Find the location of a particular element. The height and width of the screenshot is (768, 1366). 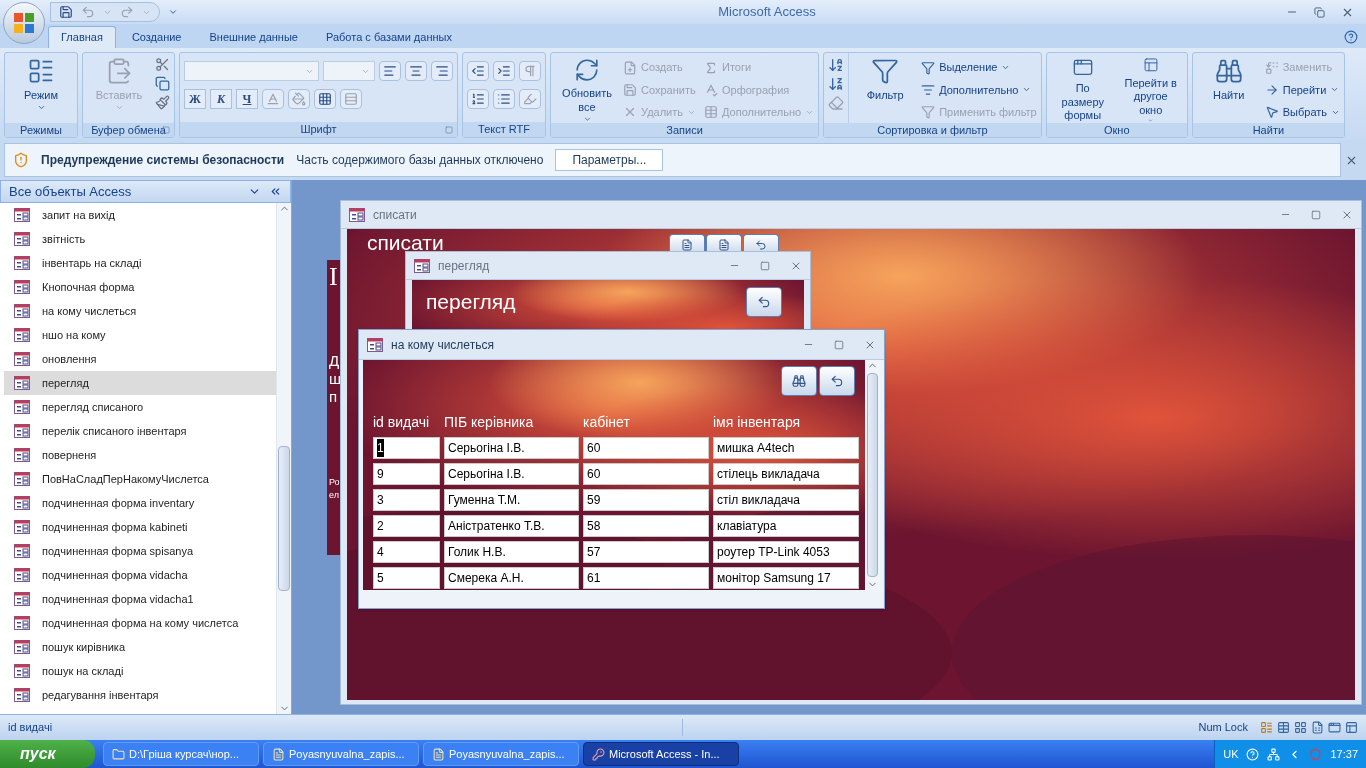

nav-item: поверненя is located at coordinates (140, 455).